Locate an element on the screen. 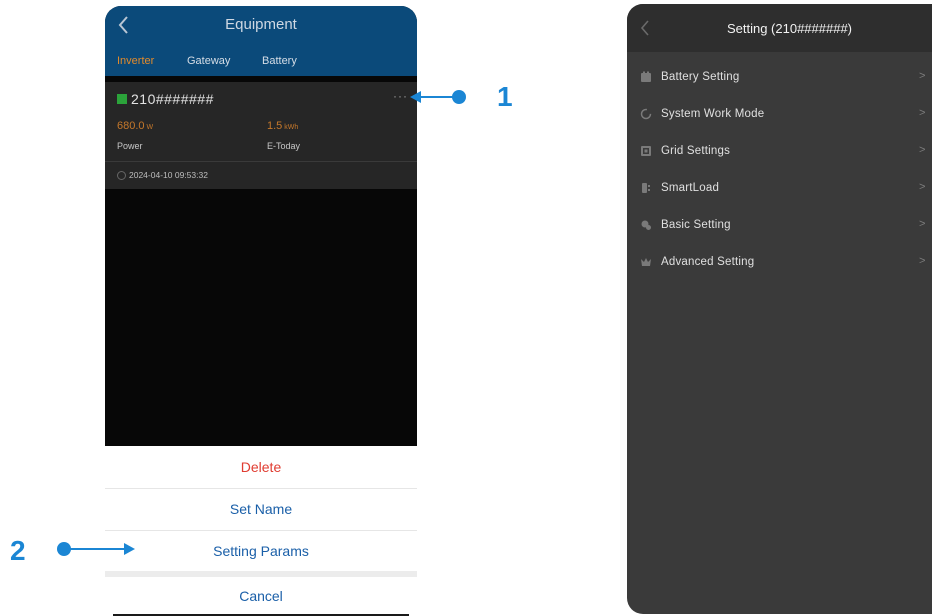  menu-item-advanced-setting: Advanced Setting > is located at coordinates (779, 262).